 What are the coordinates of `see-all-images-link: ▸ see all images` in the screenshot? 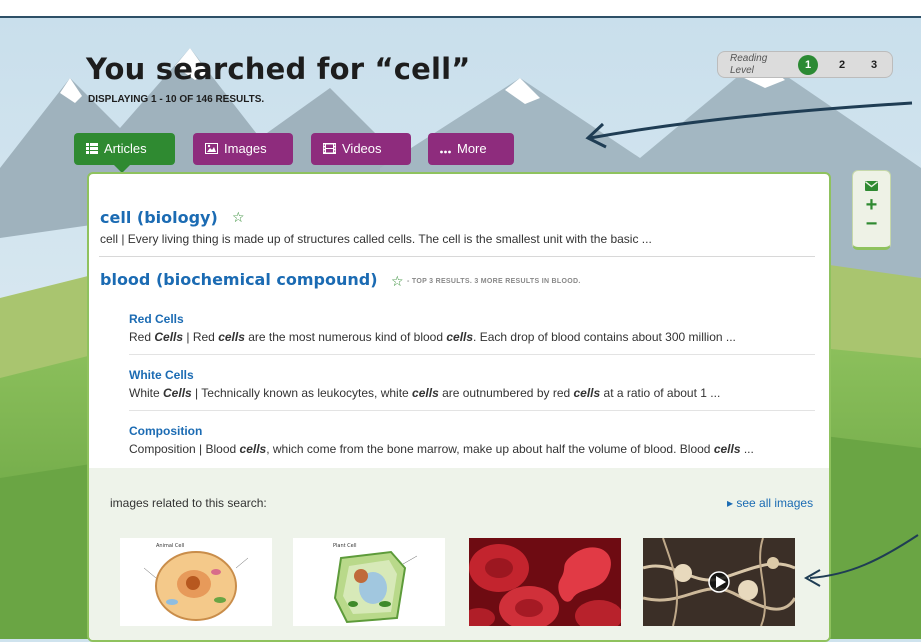 It's located at (770, 503).